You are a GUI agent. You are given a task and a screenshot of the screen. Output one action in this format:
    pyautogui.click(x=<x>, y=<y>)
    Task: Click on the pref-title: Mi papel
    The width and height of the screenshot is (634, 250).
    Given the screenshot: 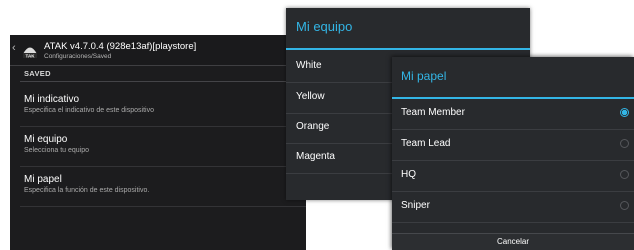 What is the action you would take?
    pyautogui.click(x=43, y=179)
    